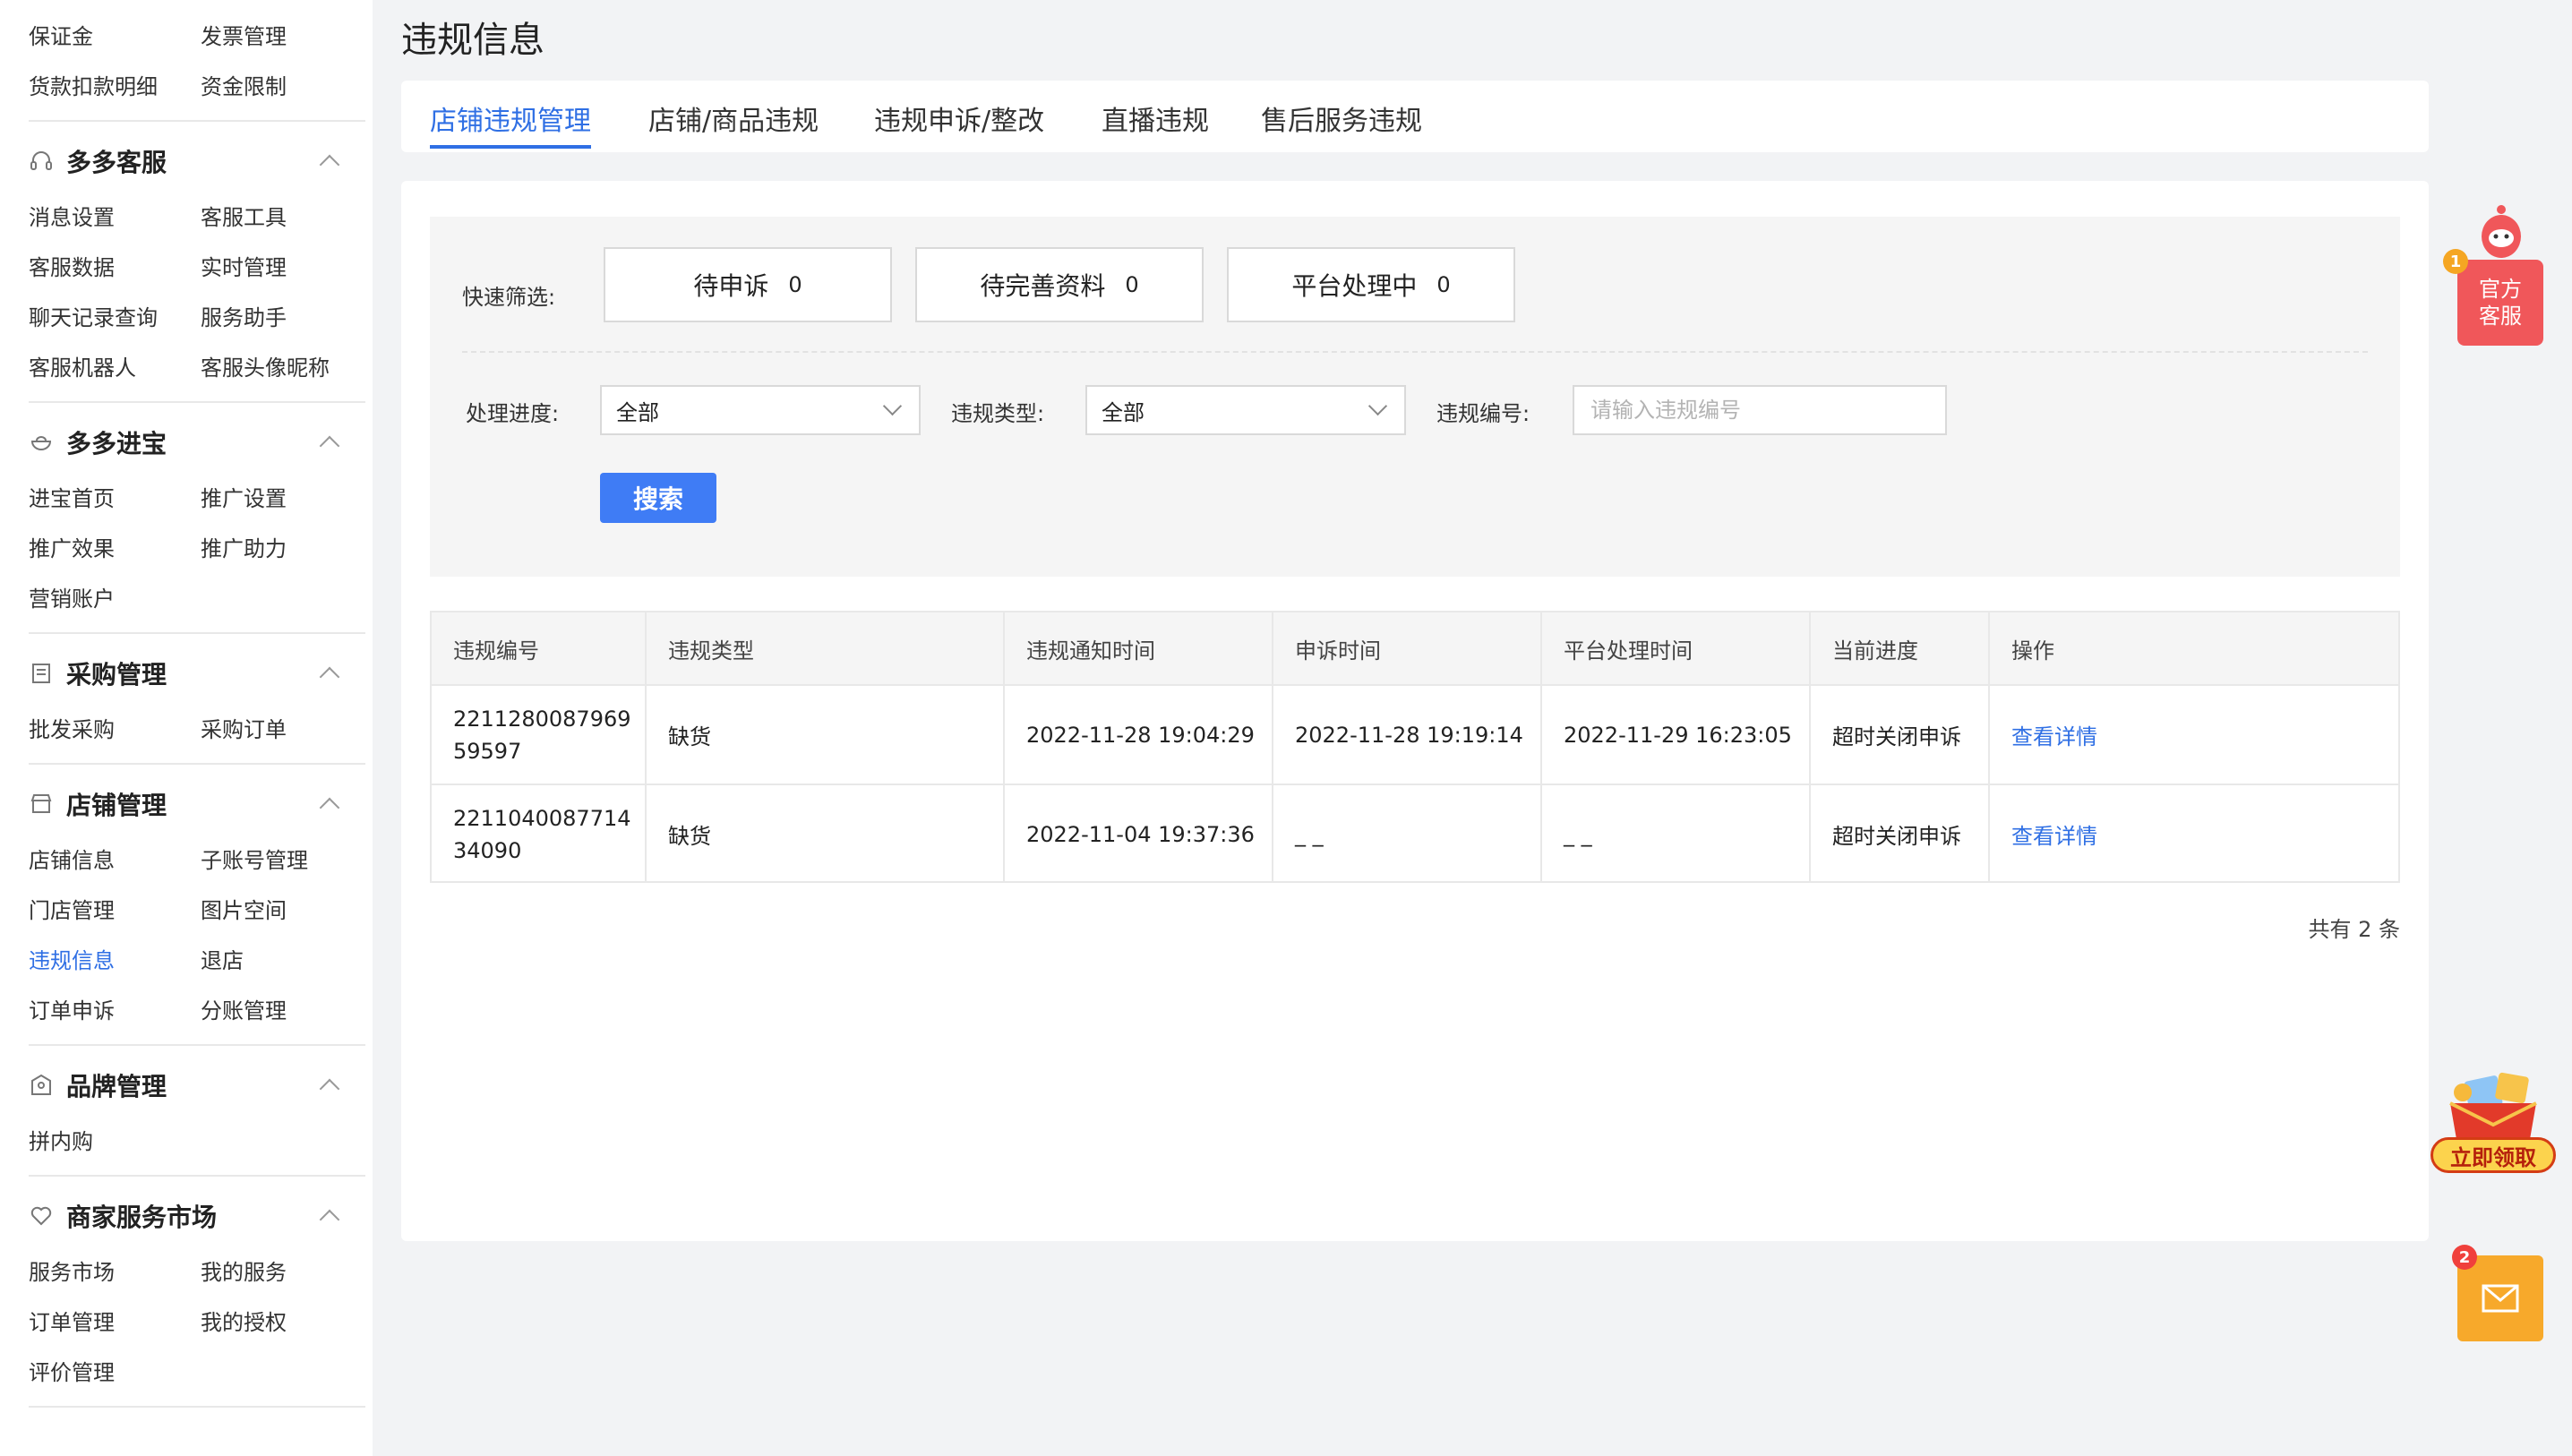 The width and height of the screenshot is (2572, 1456). What do you see at coordinates (2498, 1293) in the screenshot?
I see `message-button: 2` at bounding box center [2498, 1293].